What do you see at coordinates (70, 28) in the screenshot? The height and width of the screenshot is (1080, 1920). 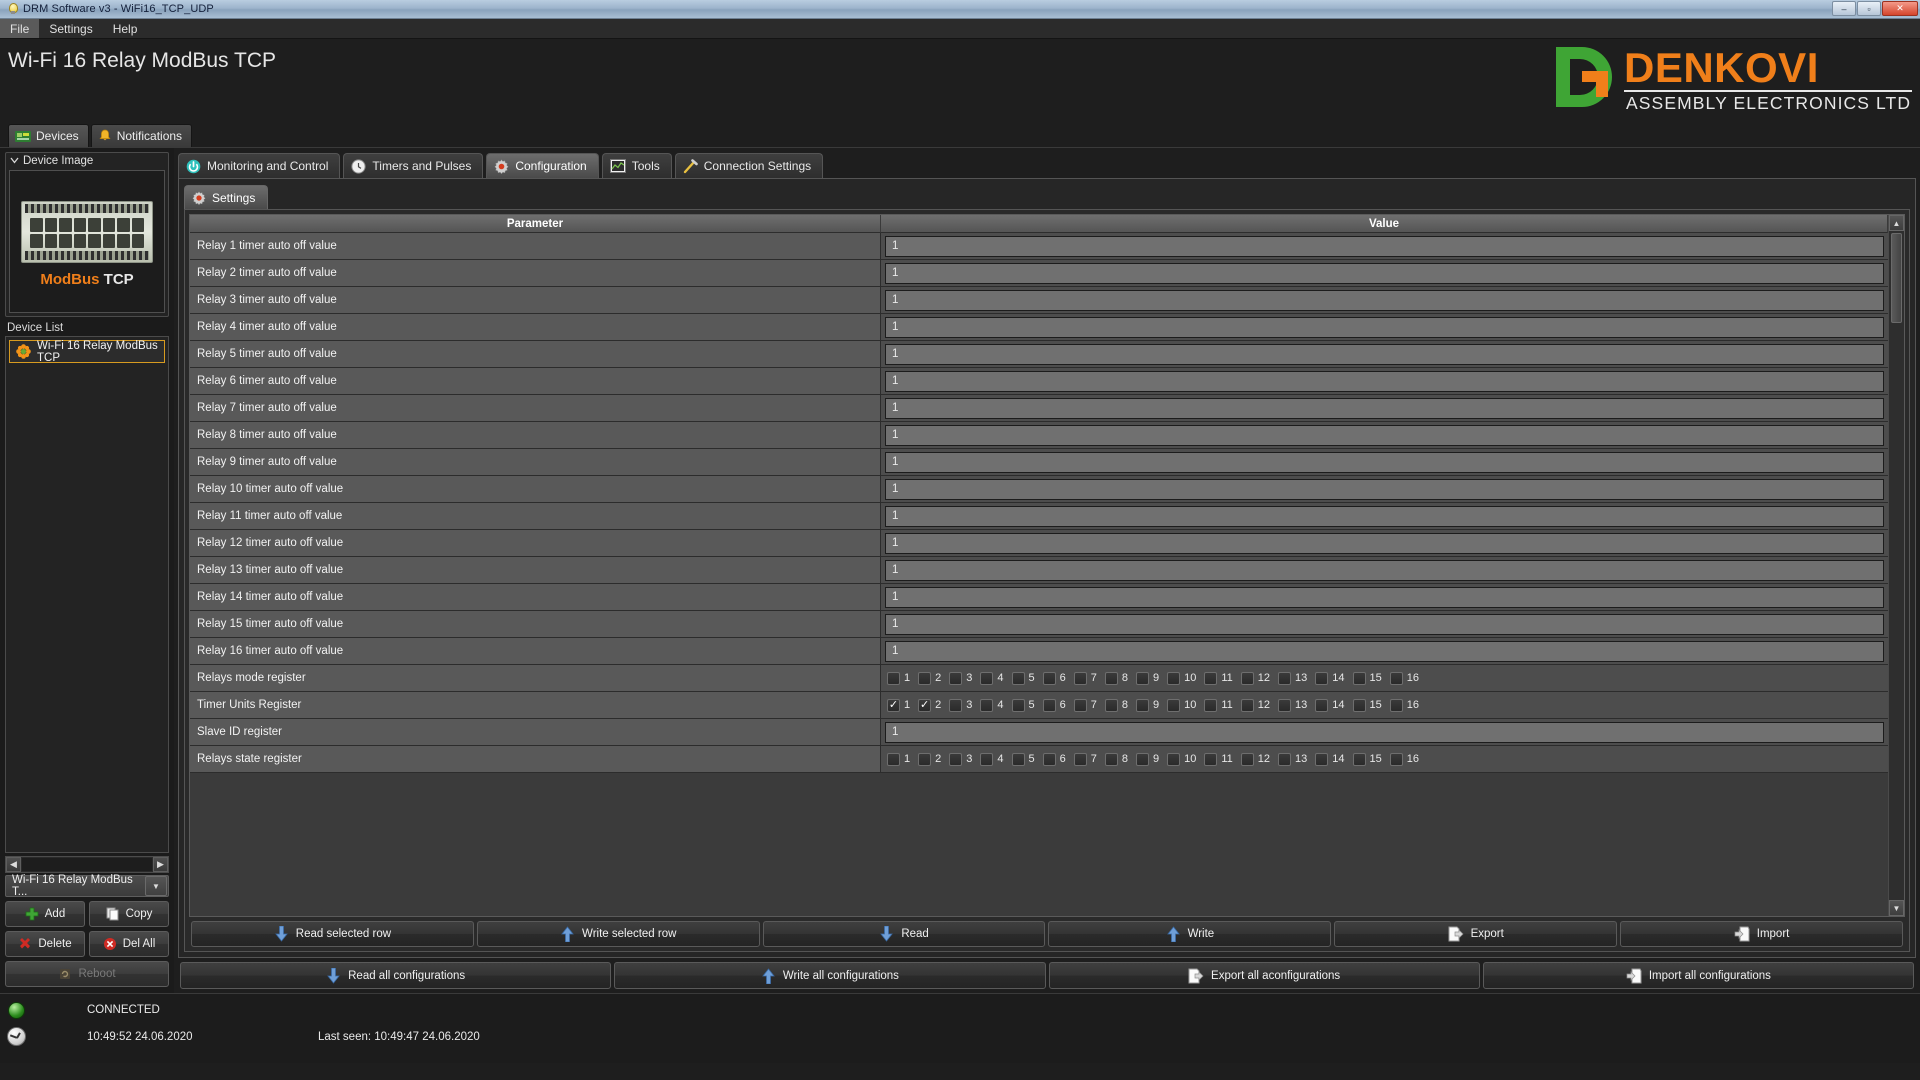 I see `menu-item-settings: Settings` at bounding box center [70, 28].